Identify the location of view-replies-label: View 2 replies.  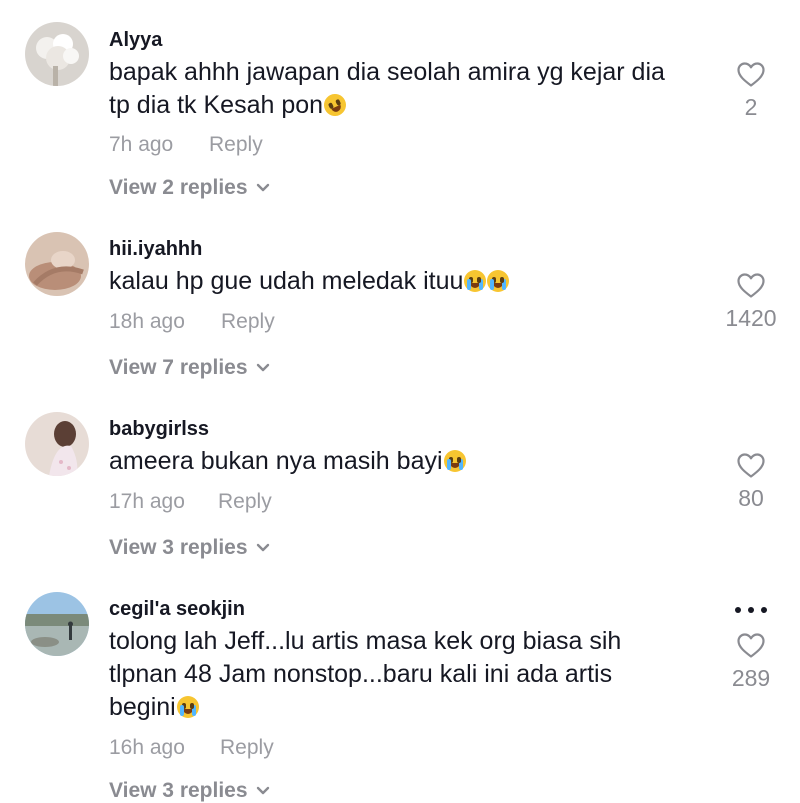
(178, 187).